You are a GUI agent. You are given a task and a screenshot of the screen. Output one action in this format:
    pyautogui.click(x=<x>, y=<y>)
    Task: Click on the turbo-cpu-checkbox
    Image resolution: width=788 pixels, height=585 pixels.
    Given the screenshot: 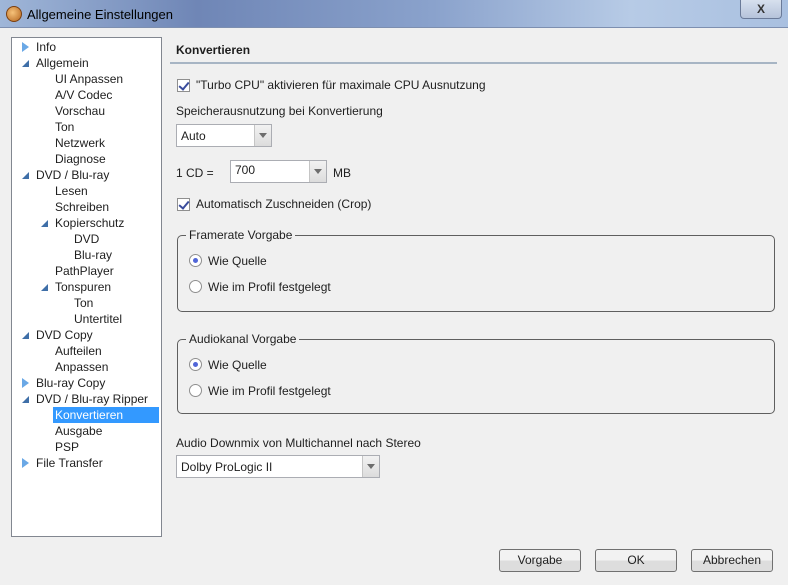 What is the action you would take?
    pyautogui.click(x=183, y=85)
    